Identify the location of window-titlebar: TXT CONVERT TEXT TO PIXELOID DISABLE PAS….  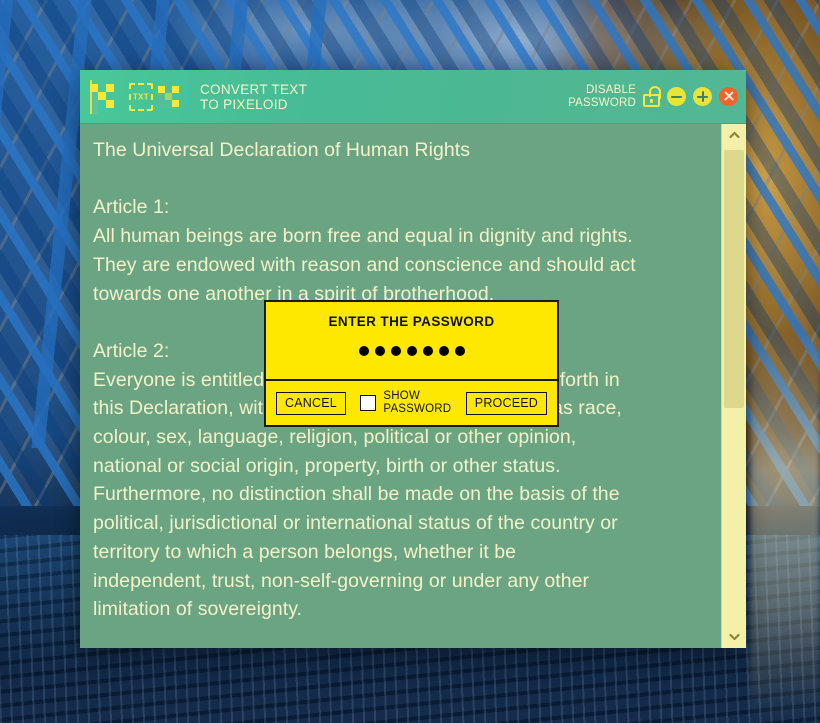
(413, 96).